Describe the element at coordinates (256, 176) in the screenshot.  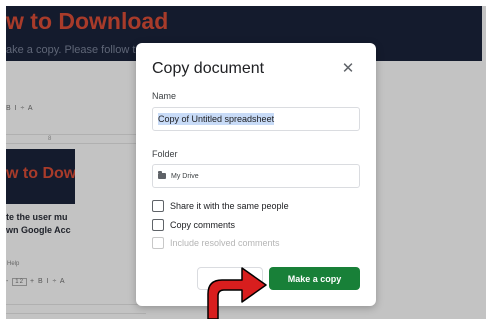
I see `folder-picker: My Drive` at that location.